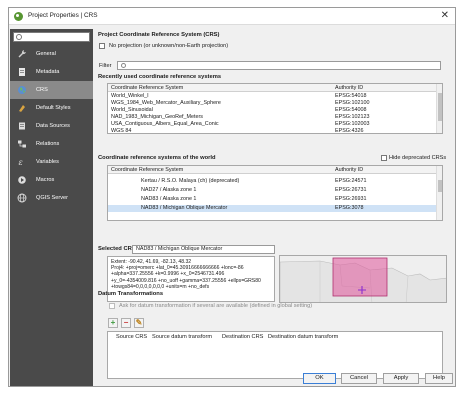  I want to click on datum-section-title: Datum Transformations, so click(131, 294).